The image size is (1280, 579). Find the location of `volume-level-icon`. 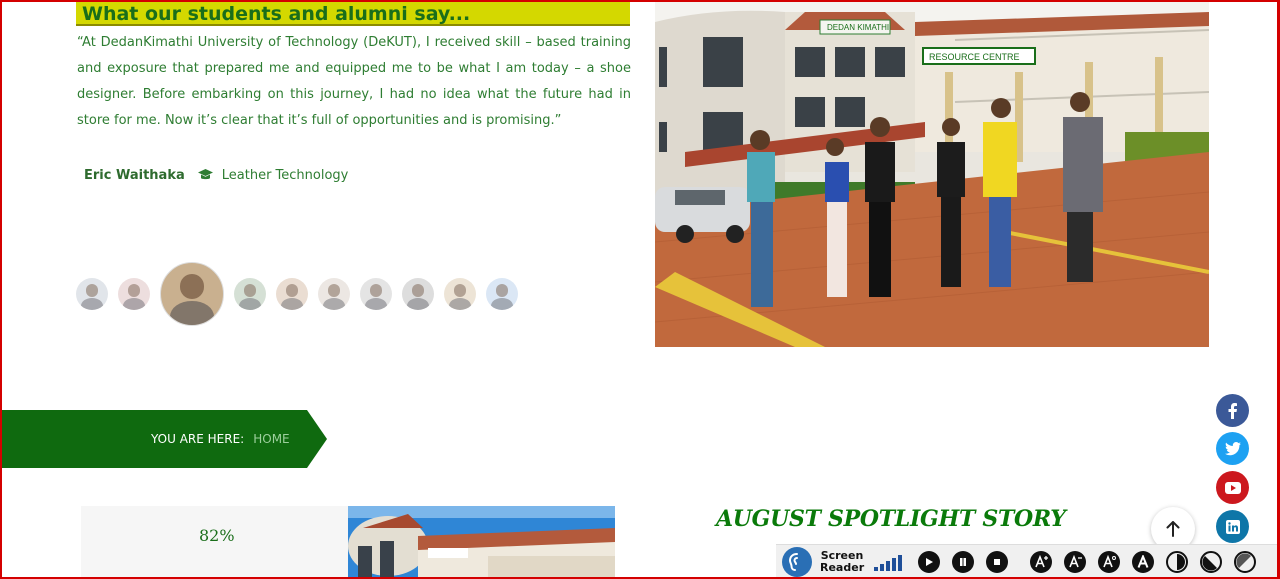

volume-level-icon is located at coordinates (889, 562).